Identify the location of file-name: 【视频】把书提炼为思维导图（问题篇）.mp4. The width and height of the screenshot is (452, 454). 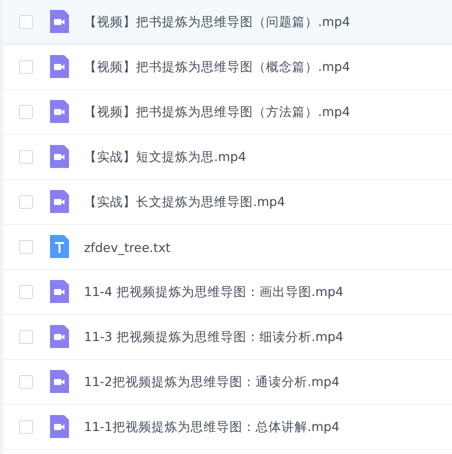
(217, 22).